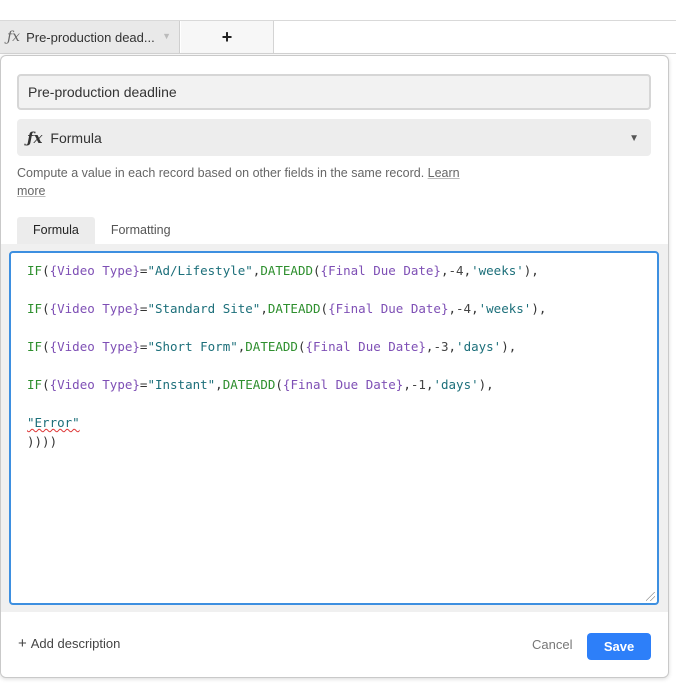 This screenshot has height=684, width=676. Describe the element at coordinates (552, 644) in the screenshot. I see `cancel-button: Cancel` at that location.